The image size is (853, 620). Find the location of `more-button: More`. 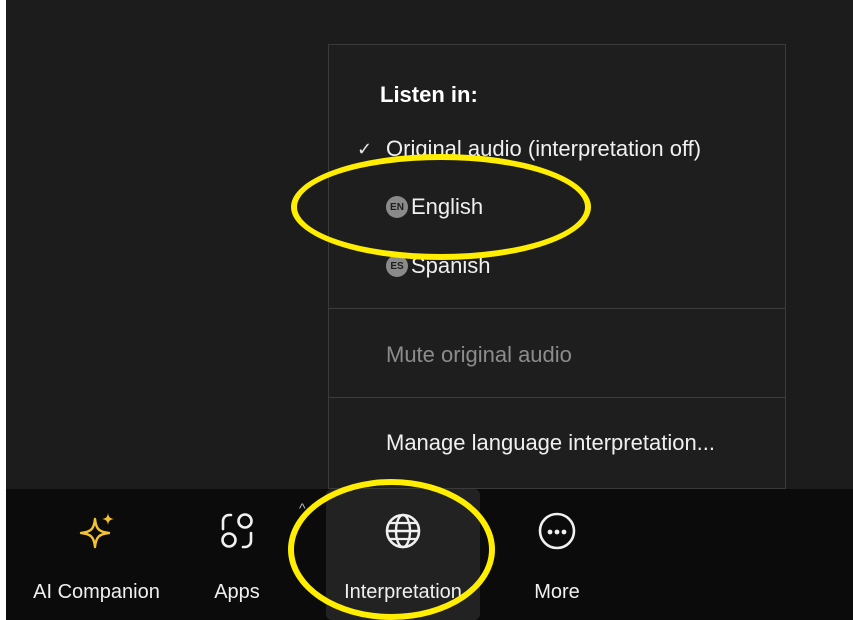

more-button: More is located at coordinates (557, 554).